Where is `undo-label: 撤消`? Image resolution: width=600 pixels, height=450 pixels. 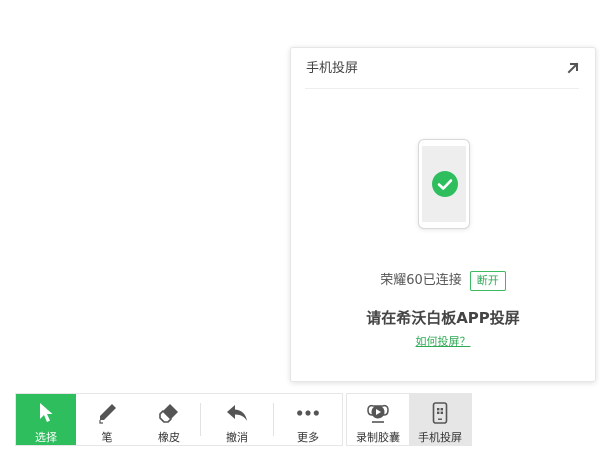
undo-label: 撤消 is located at coordinates (237, 437).